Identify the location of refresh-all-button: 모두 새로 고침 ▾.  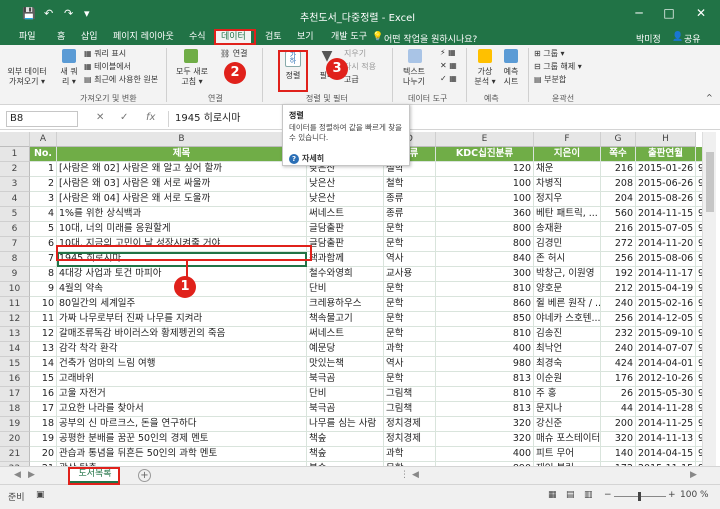
(192, 77).